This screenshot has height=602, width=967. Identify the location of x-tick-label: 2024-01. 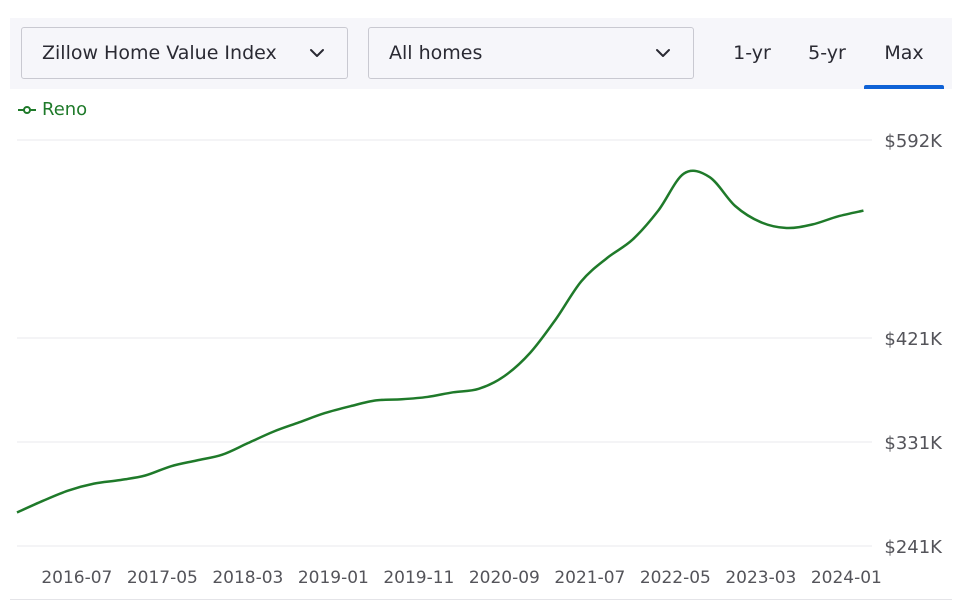
(846, 578).